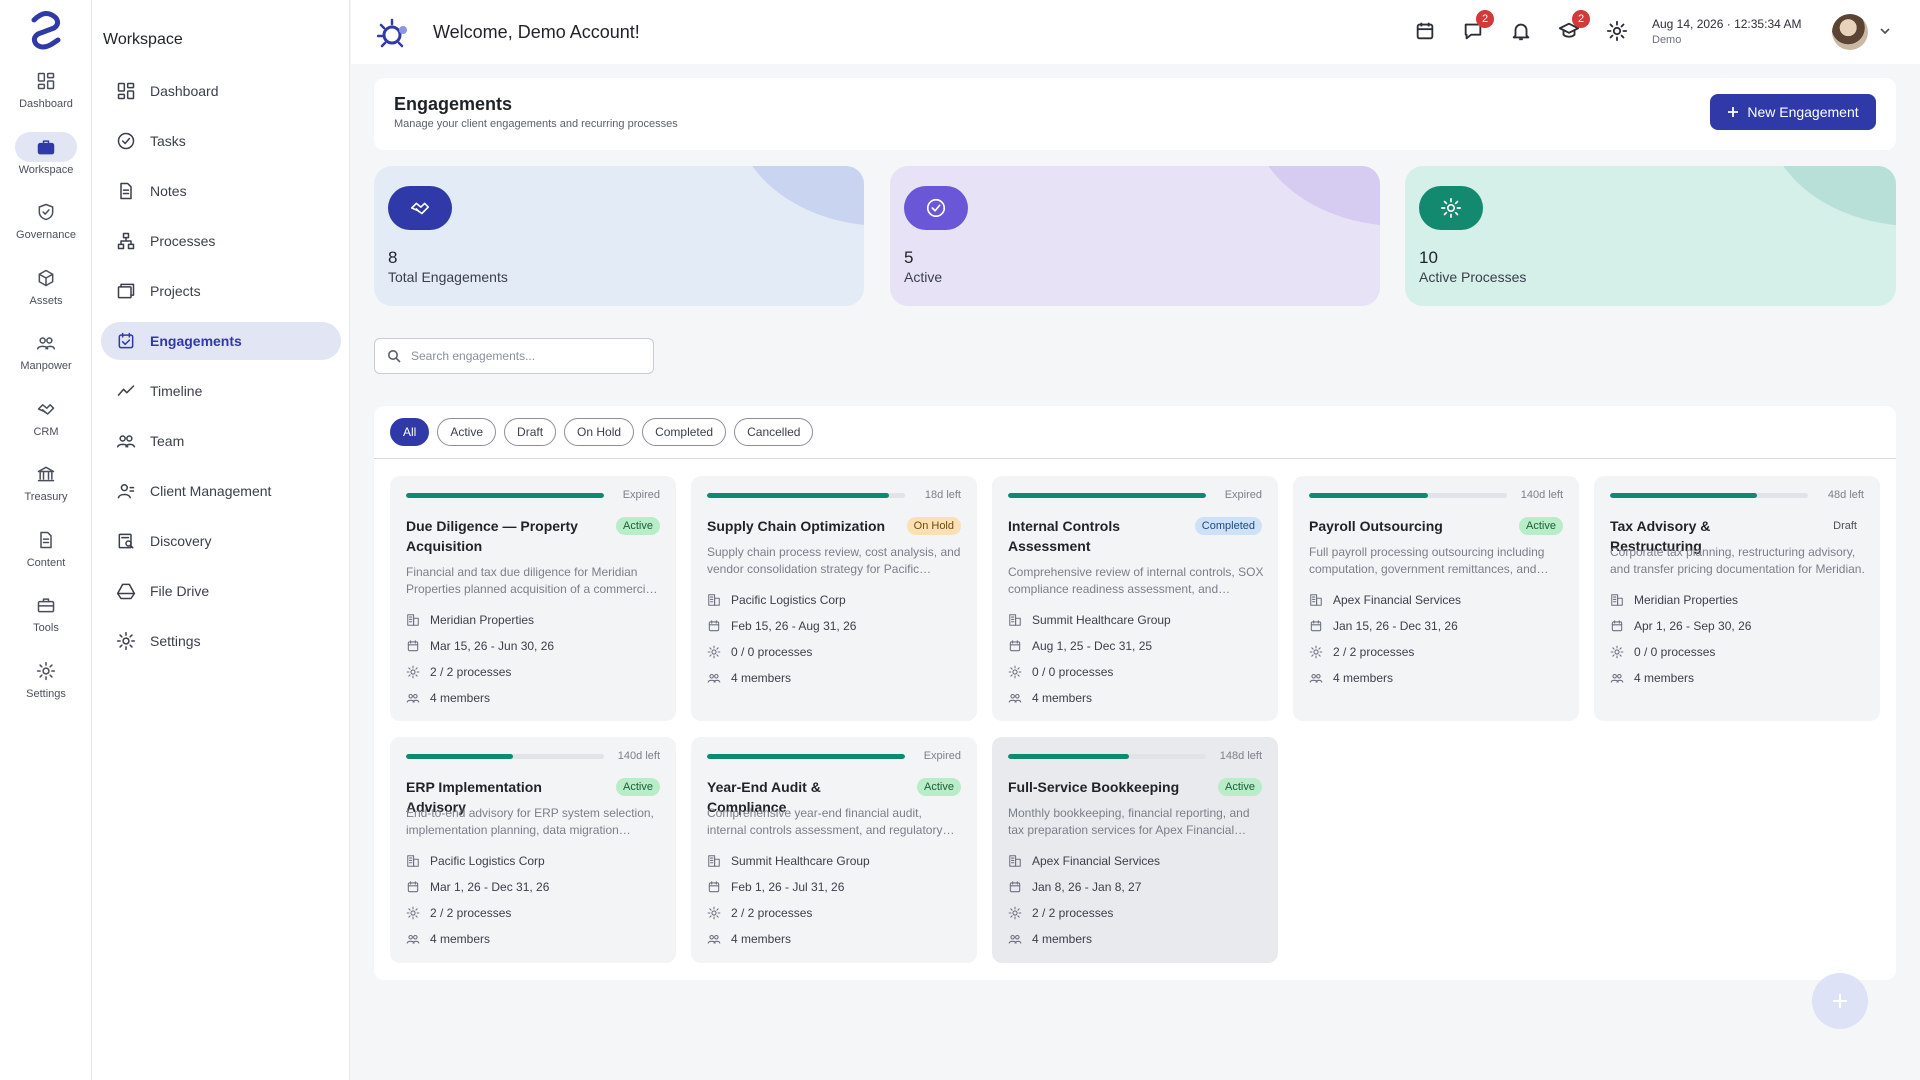 This screenshot has height=1080, width=1920. What do you see at coordinates (46, 409) in the screenshot?
I see `handshake-icon` at bounding box center [46, 409].